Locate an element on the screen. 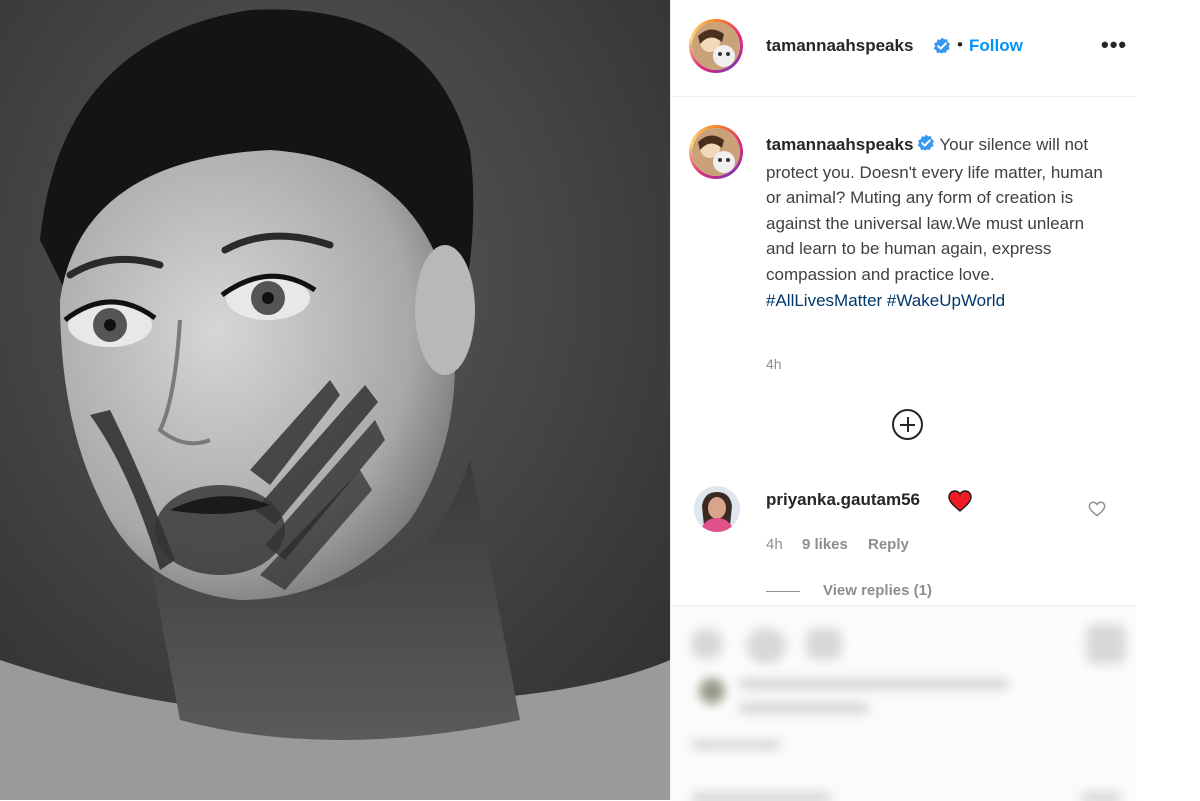 The height and width of the screenshot is (801, 1200). comment-likes-count: 9 likes is located at coordinates (825, 544).